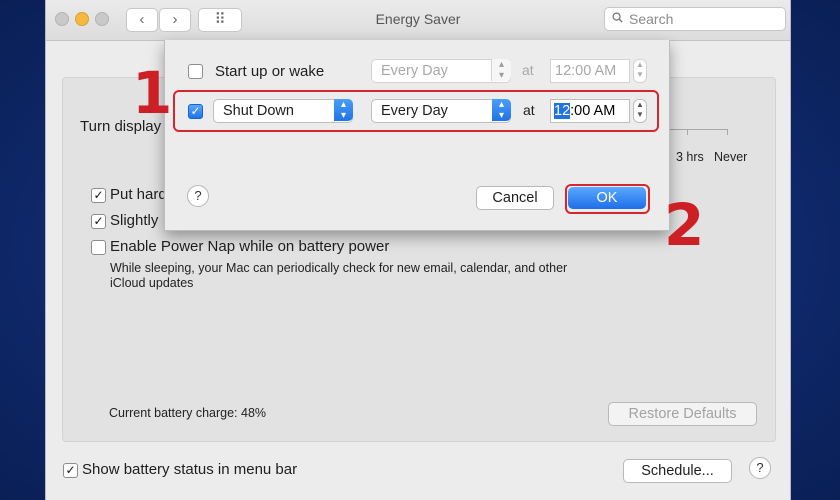 This screenshot has width=840, height=500. I want to click on power-nap-description-line2: iCloud updates, so click(152, 283).